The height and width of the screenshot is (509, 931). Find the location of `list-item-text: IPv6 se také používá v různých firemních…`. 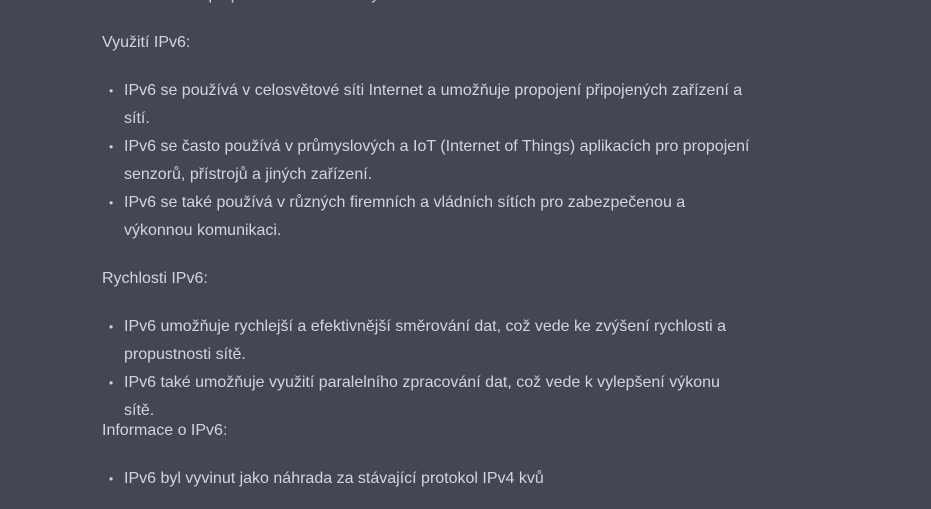

list-item-text: IPv6 se také používá v různých firemních… is located at coordinates (405, 216).